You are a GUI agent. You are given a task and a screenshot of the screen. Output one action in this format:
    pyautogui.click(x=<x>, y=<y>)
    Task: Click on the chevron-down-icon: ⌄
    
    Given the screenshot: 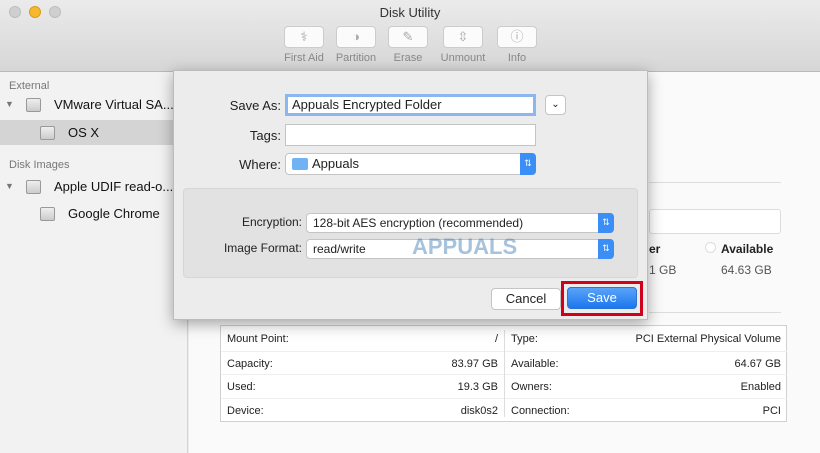 What is the action you would take?
    pyautogui.click(x=555, y=104)
    